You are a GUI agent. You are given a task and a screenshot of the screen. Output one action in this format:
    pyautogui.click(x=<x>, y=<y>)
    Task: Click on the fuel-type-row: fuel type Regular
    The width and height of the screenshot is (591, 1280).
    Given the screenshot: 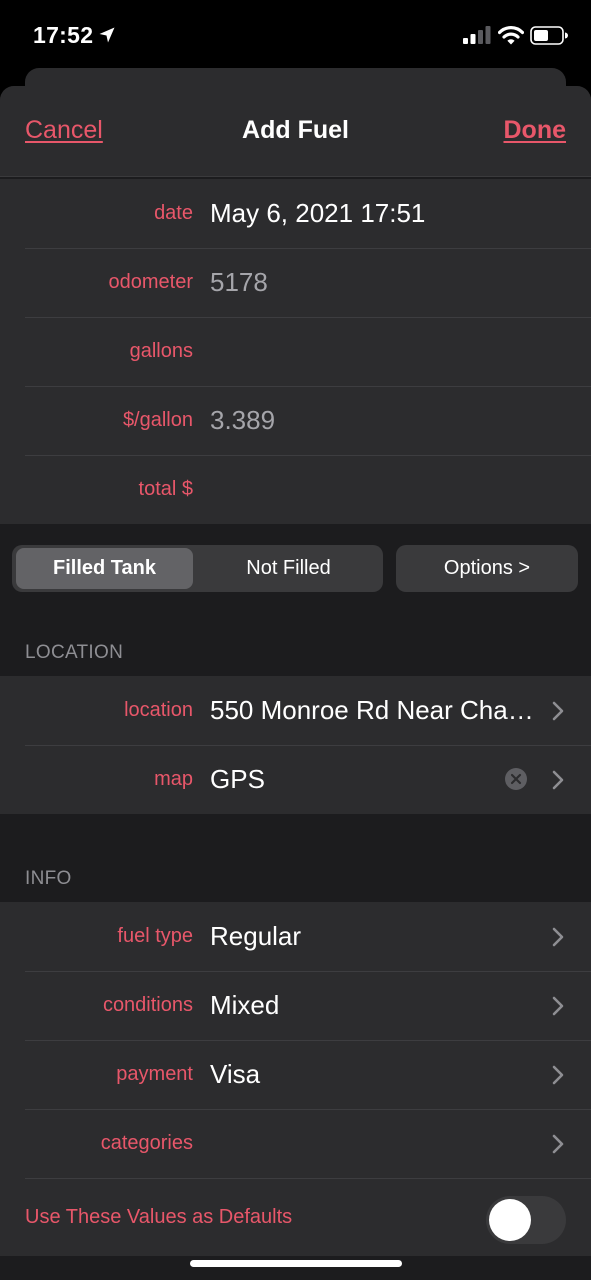 What is the action you would take?
    pyautogui.click(x=295, y=936)
    